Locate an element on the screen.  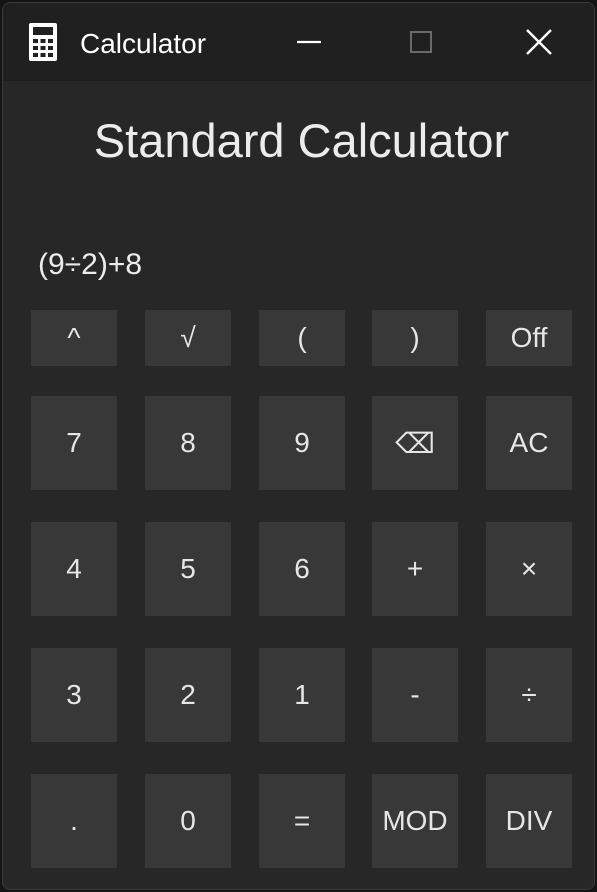
digit-5-button: 5 is located at coordinates (188, 569).